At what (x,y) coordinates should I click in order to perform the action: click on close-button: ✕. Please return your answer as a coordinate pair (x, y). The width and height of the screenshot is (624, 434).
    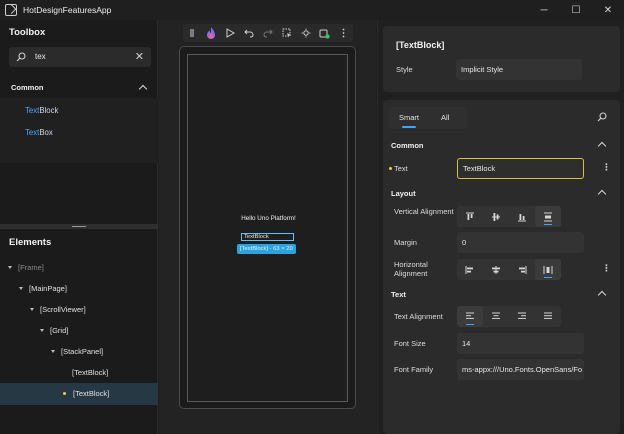
    Looking at the image, I should click on (608, 10).